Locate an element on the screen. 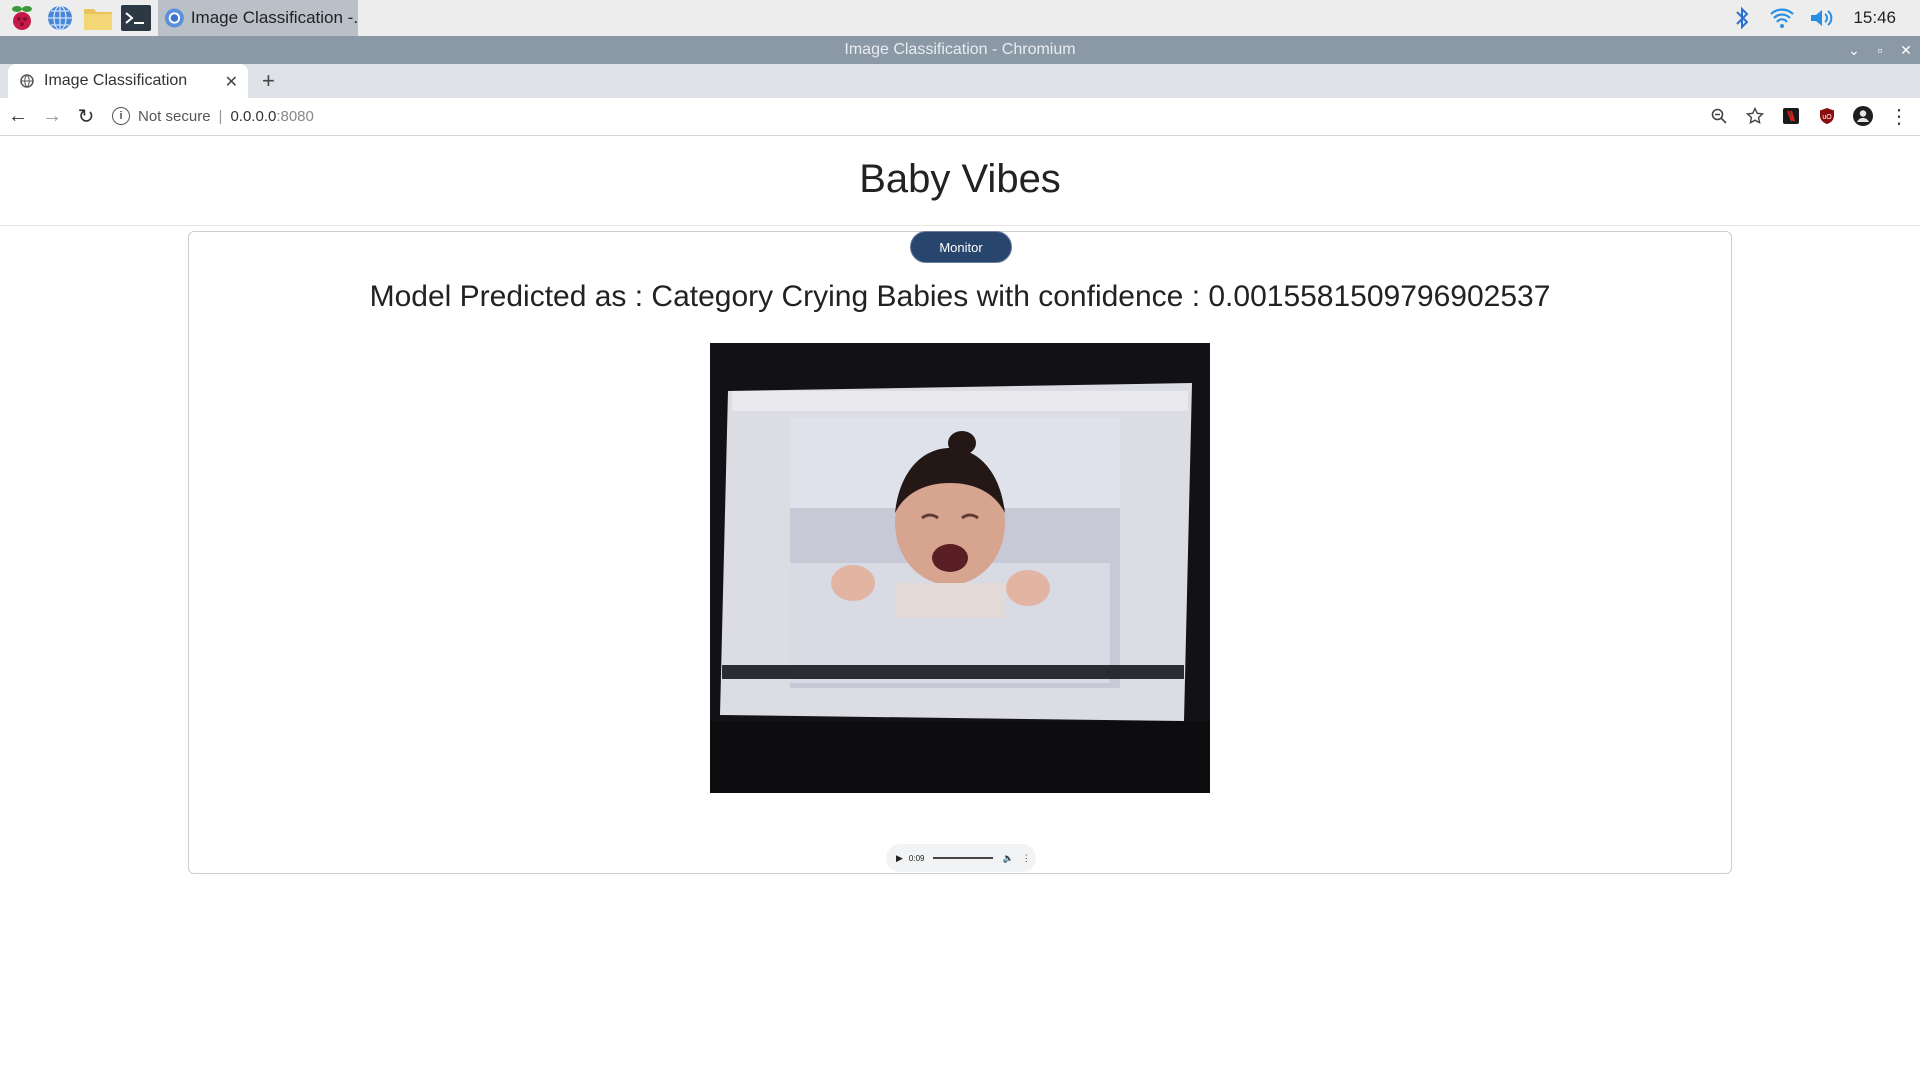 The width and height of the screenshot is (1920, 1080). url-host: 0.0.0.0 is located at coordinates (253, 116).